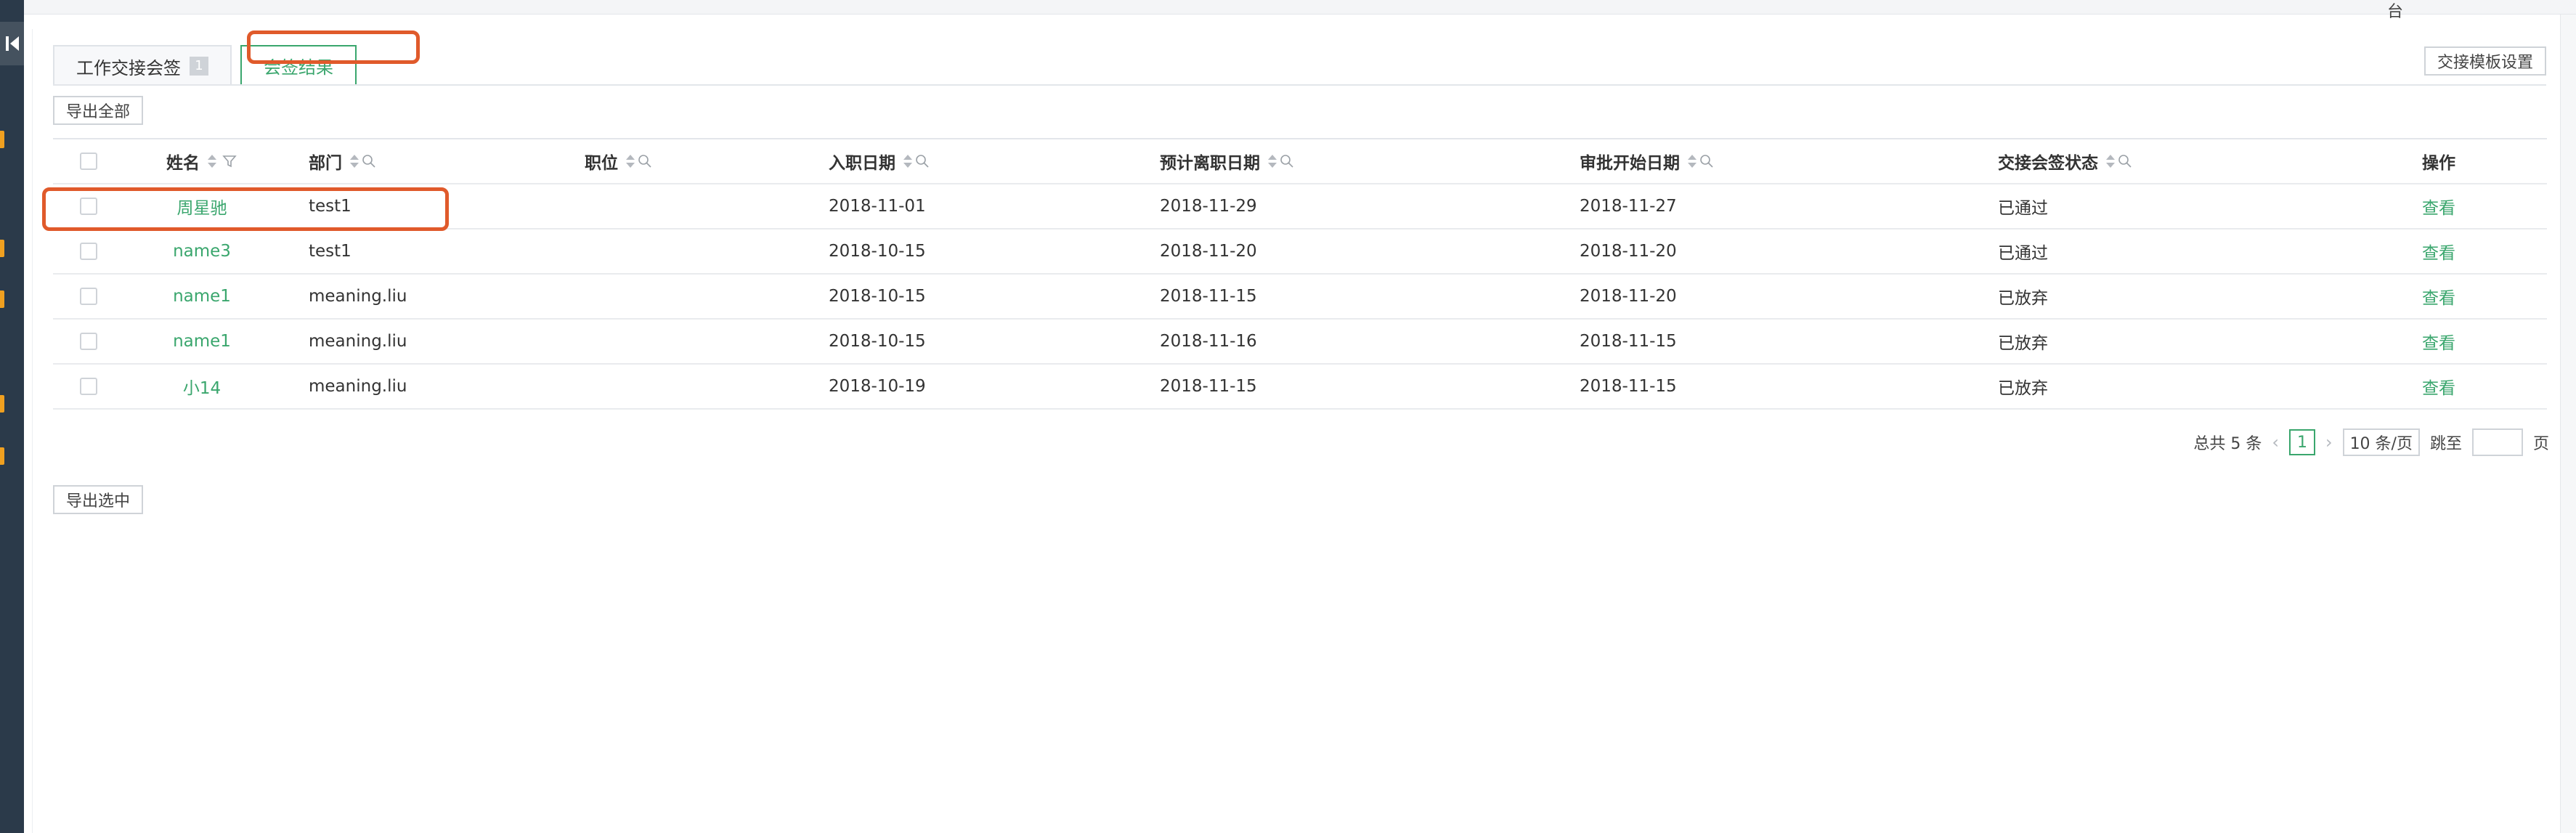 The image size is (2576, 833). What do you see at coordinates (12, 416) in the screenshot?
I see `left-sidebar` at bounding box center [12, 416].